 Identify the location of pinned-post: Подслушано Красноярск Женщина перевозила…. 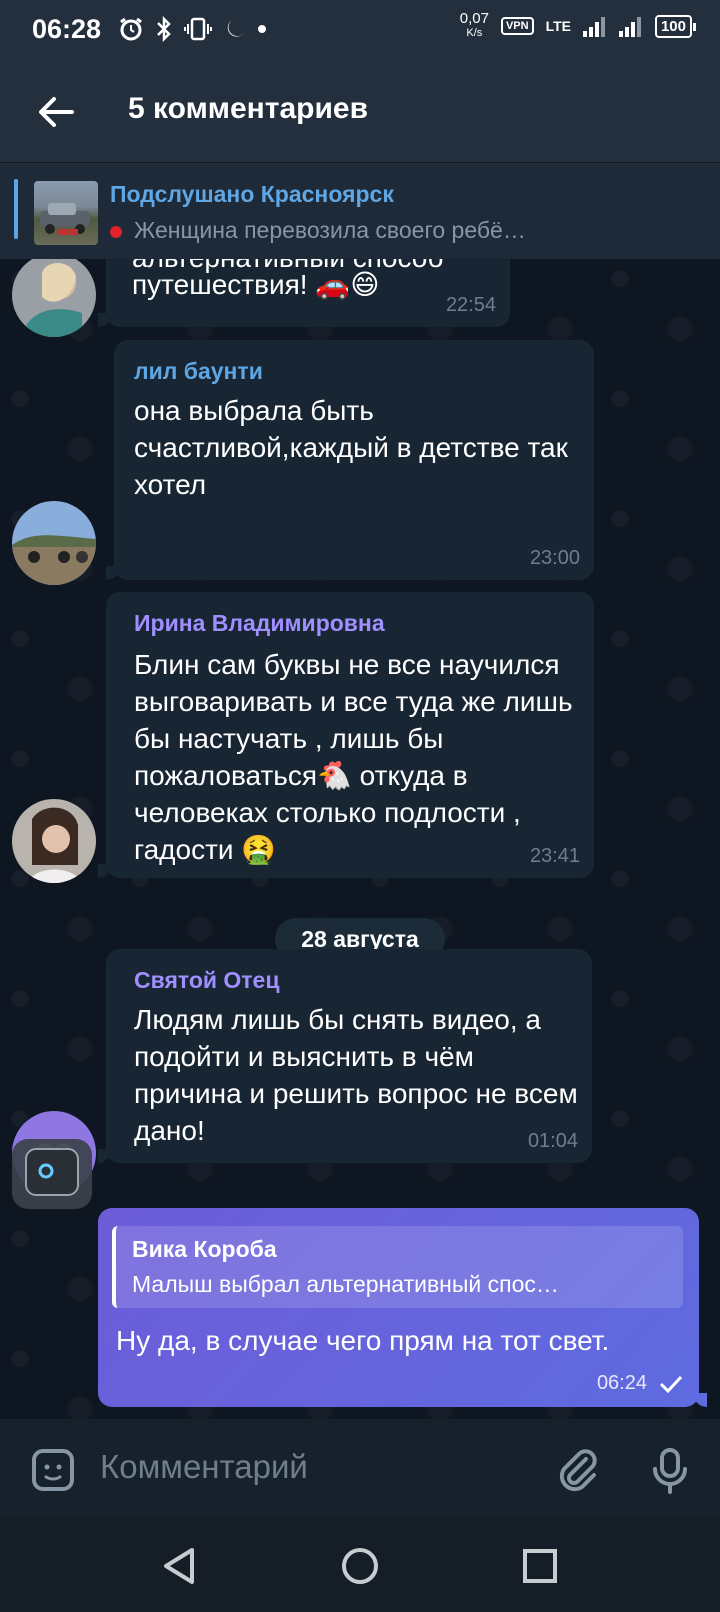
(360, 210).